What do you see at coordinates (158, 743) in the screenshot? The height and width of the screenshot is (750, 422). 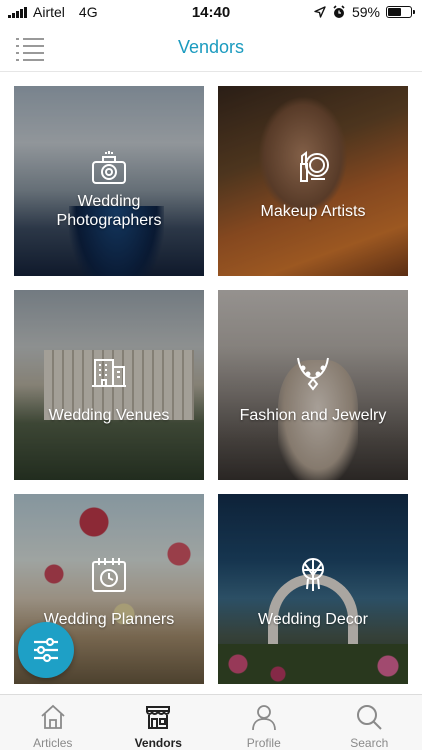 I see `tab-label: Vendors` at bounding box center [158, 743].